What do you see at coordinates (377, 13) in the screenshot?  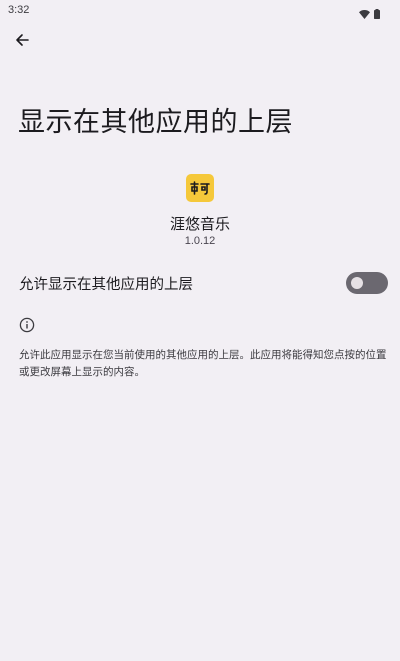 I see `battery-icon` at bounding box center [377, 13].